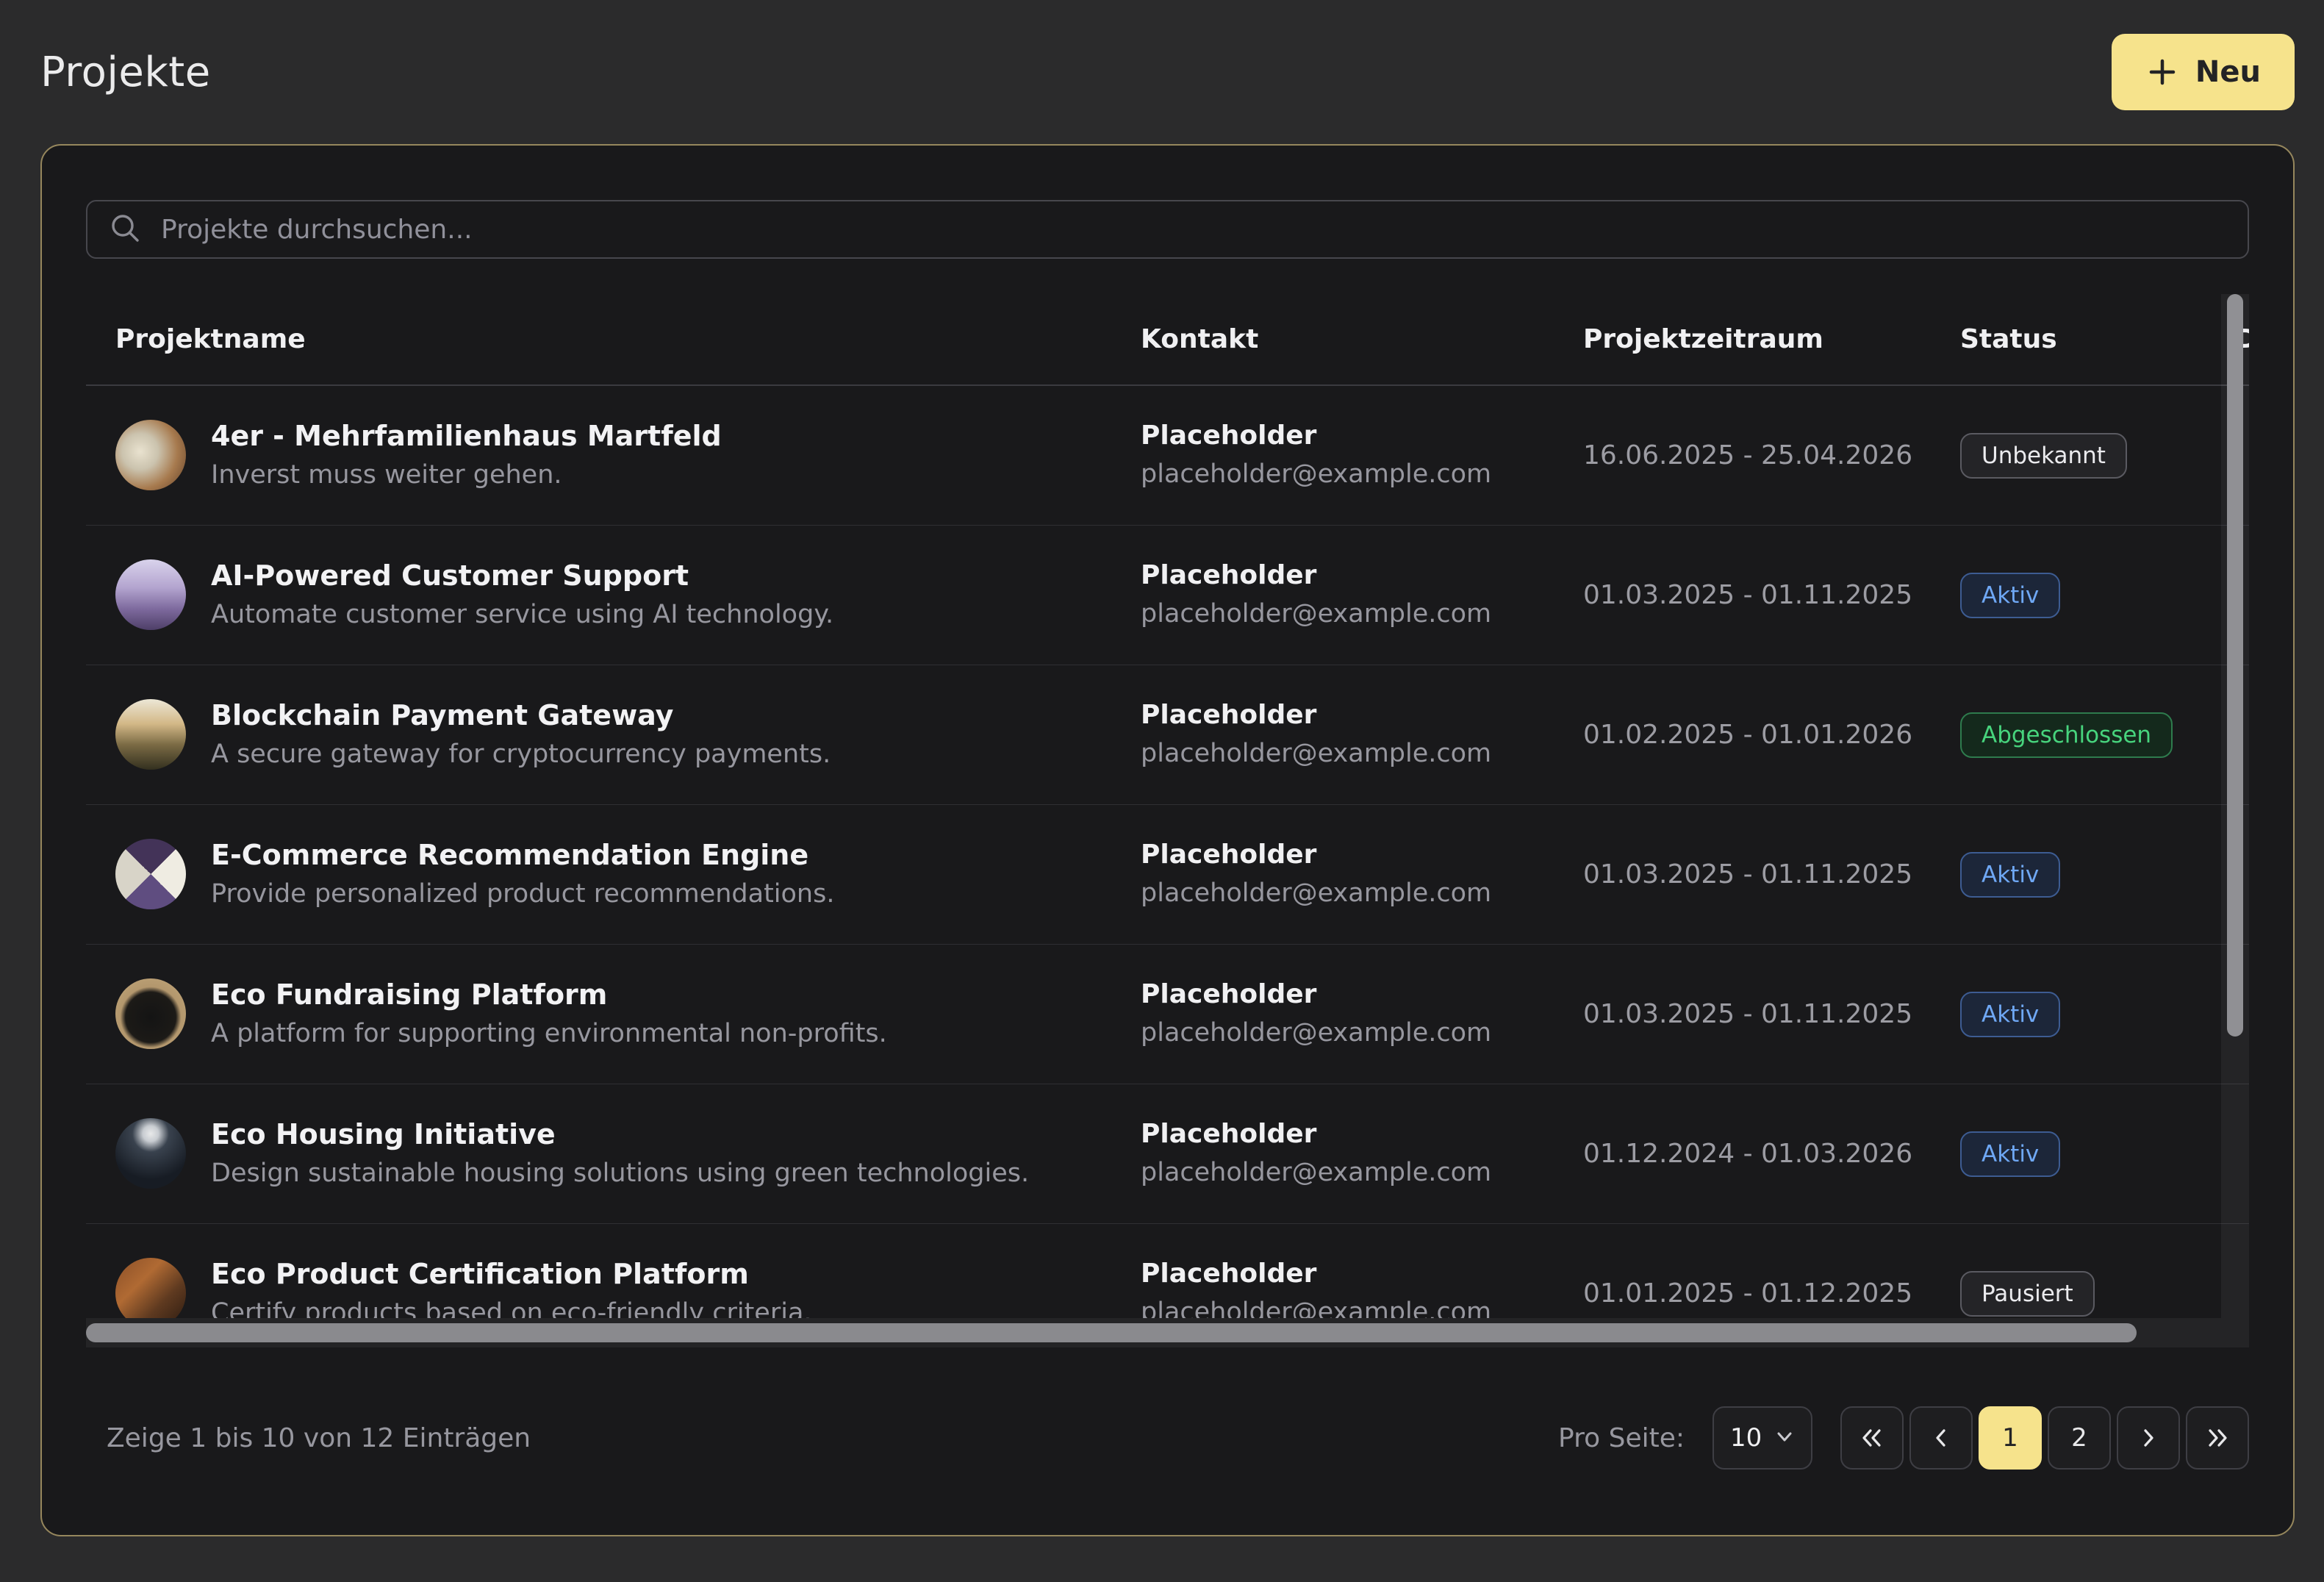 The image size is (2324, 1582). Describe the element at coordinates (1748, 735) in the screenshot. I see `project-period: 01.02.2025 - 01.01.2026` at that location.